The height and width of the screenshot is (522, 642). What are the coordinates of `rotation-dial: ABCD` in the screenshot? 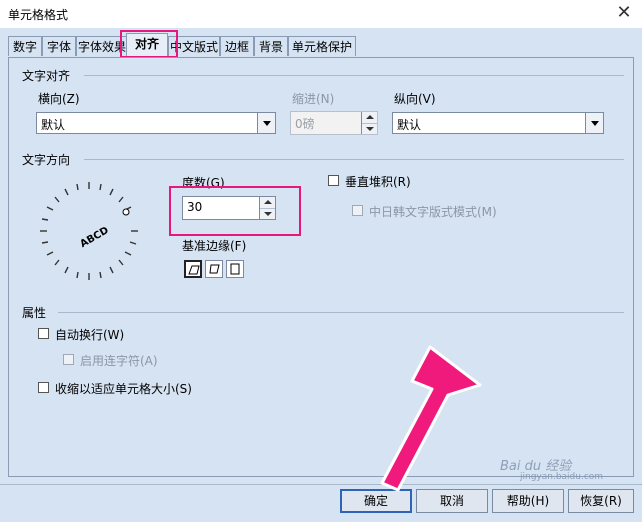 It's located at (89, 231).